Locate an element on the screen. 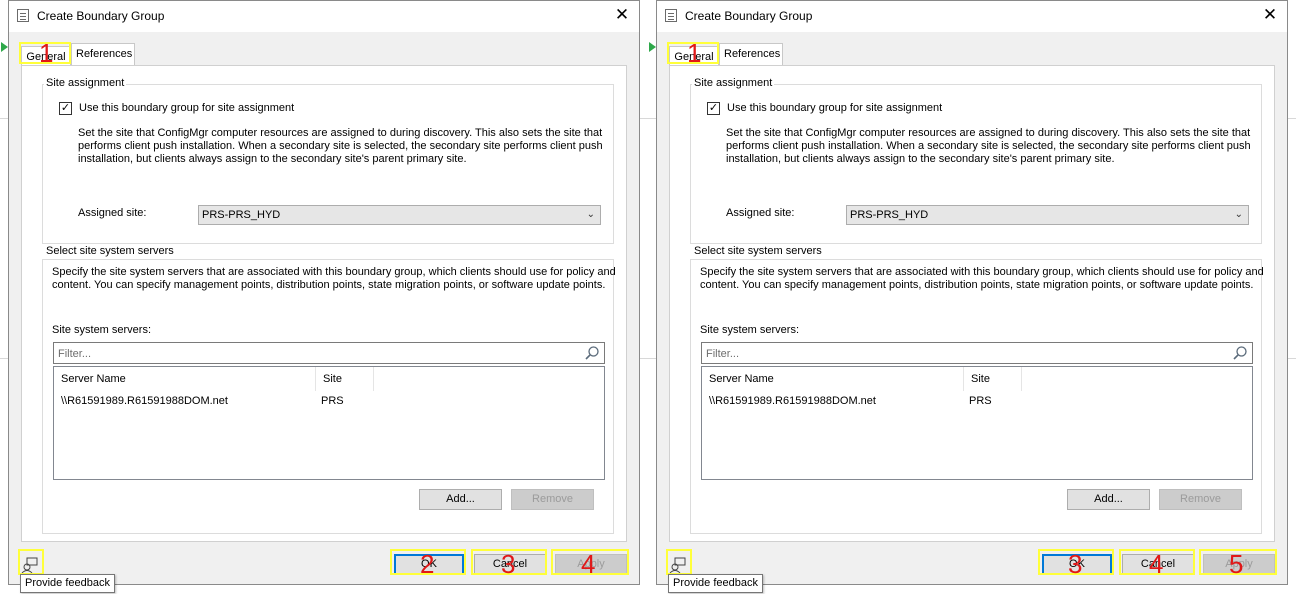  annotation-number-ok: 3 is located at coordinates (1075, 564).